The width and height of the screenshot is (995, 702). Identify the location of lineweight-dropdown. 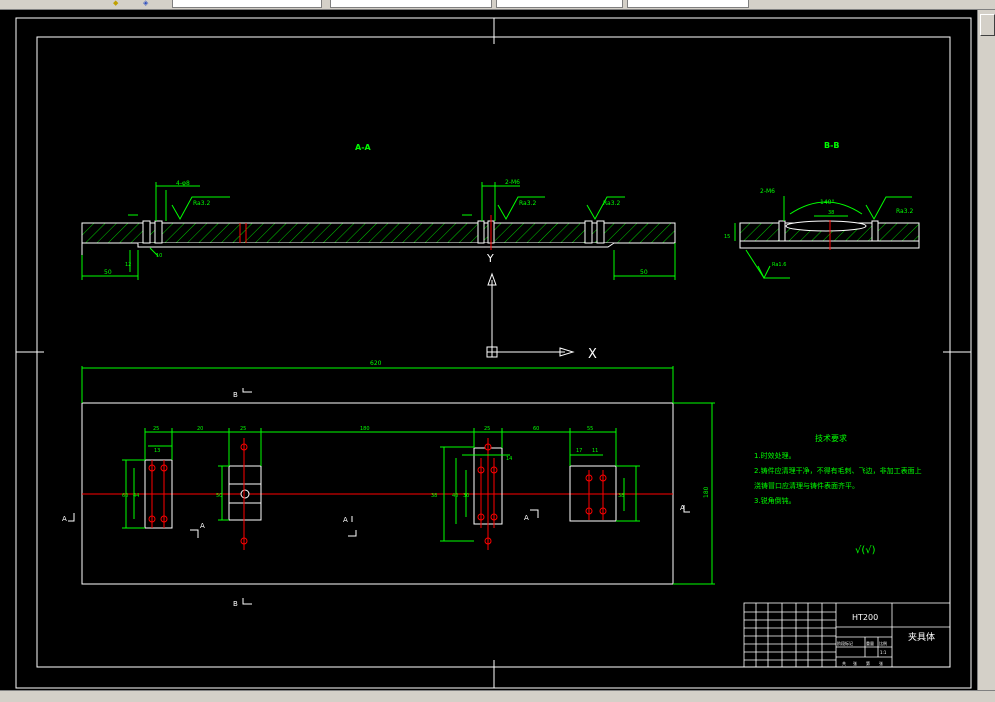
(688, 4).